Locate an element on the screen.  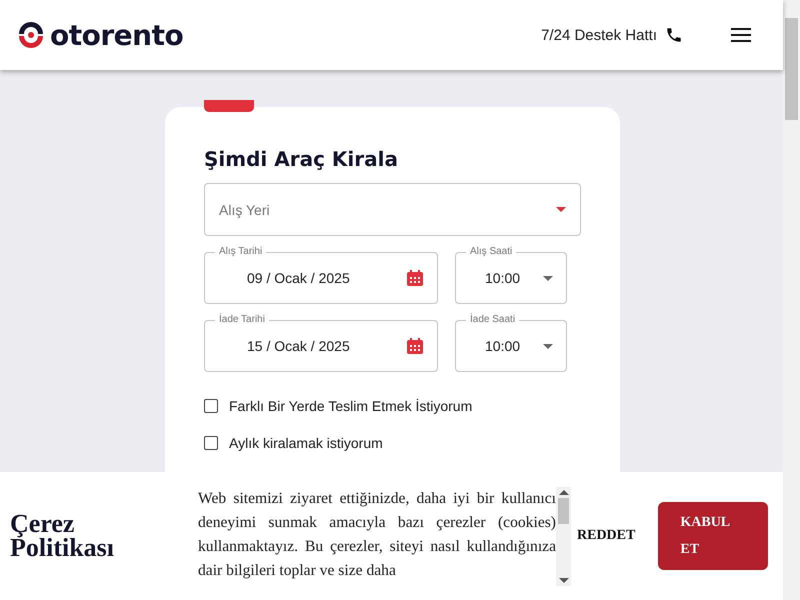
form-title: Şimdi Araç Kirala is located at coordinates (301, 159).